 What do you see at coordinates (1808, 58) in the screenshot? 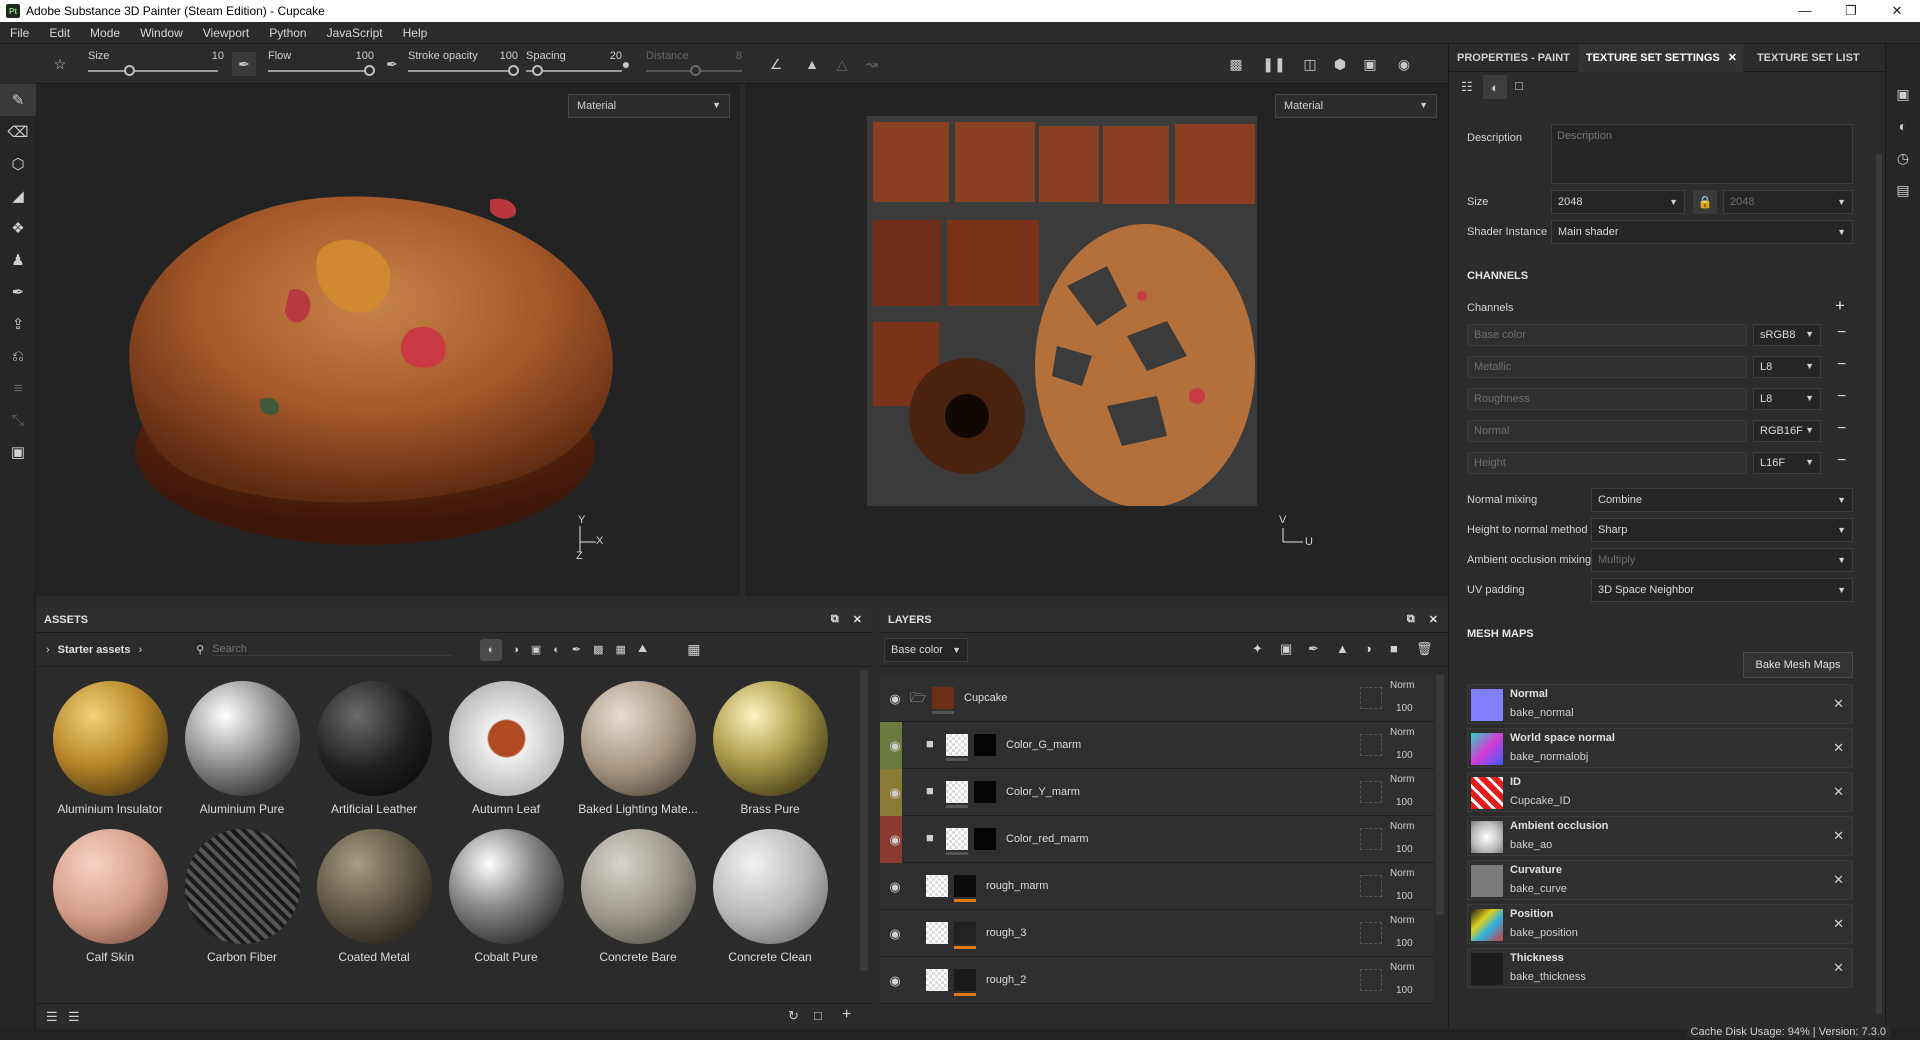
I see `tab-texture-set-list: TEXTURE SET LIST` at bounding box center [1808, 58].